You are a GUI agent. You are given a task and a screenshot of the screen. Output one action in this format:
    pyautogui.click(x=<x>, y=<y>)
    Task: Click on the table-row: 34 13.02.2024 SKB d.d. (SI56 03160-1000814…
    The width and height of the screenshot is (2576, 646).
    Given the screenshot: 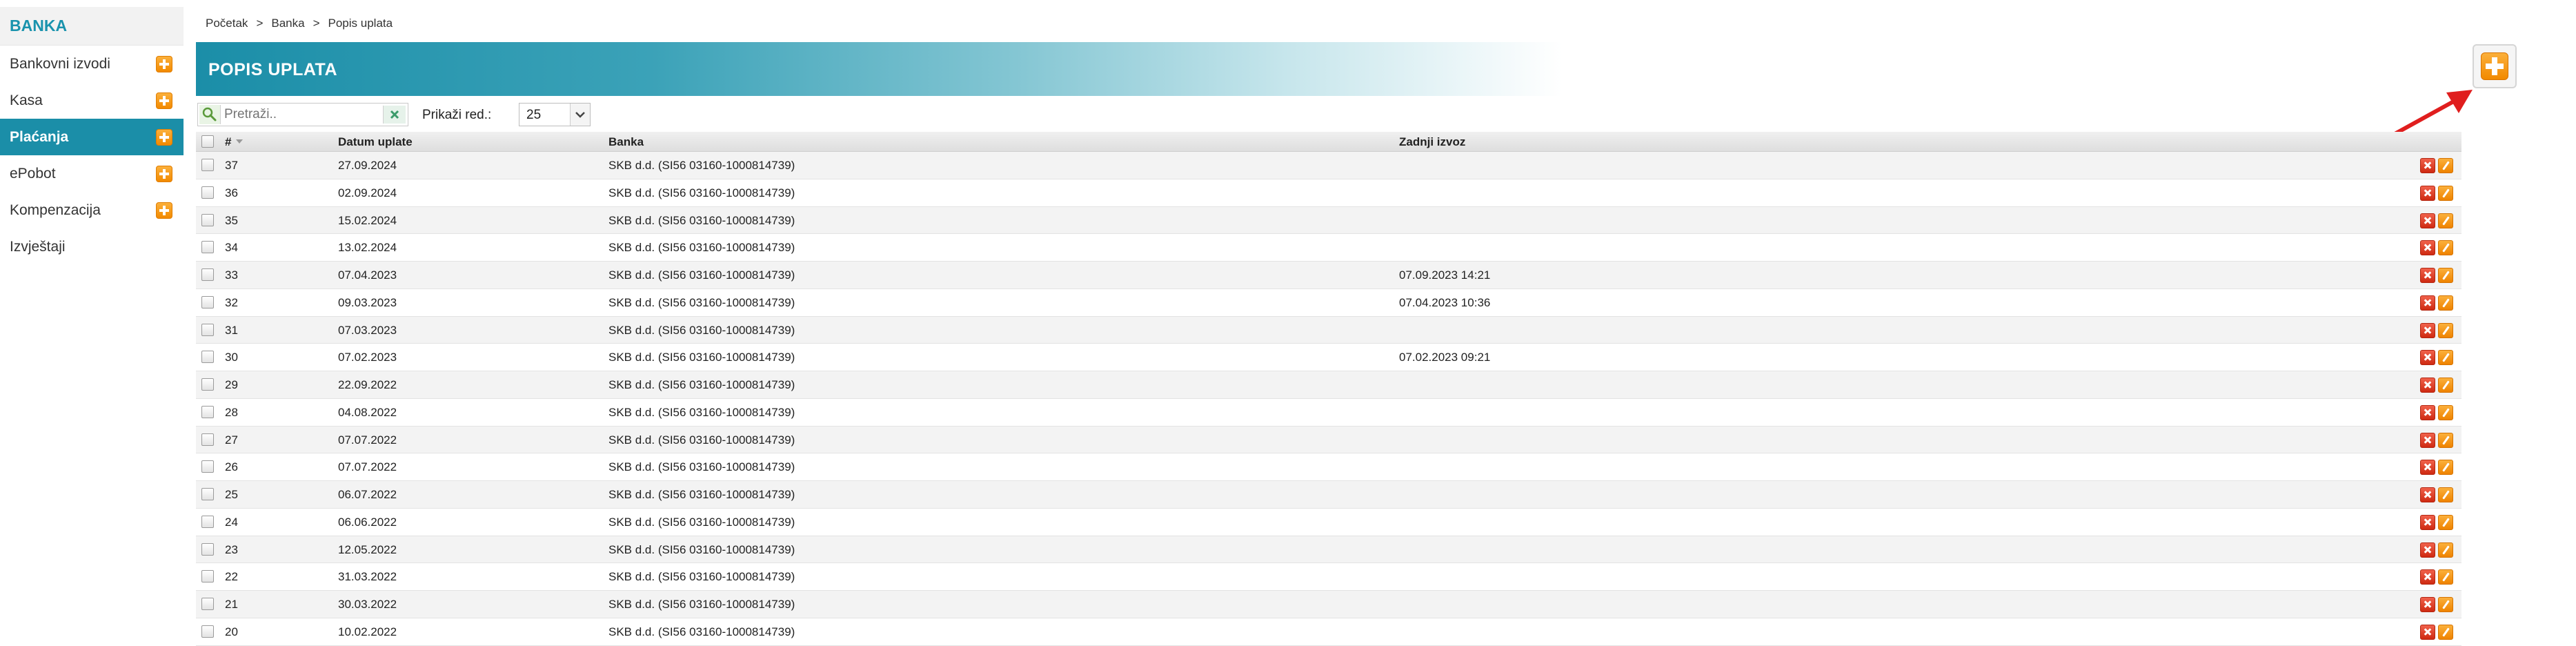 What is the action you would take?
    pyautogui.click(x=1328, y=248)
    